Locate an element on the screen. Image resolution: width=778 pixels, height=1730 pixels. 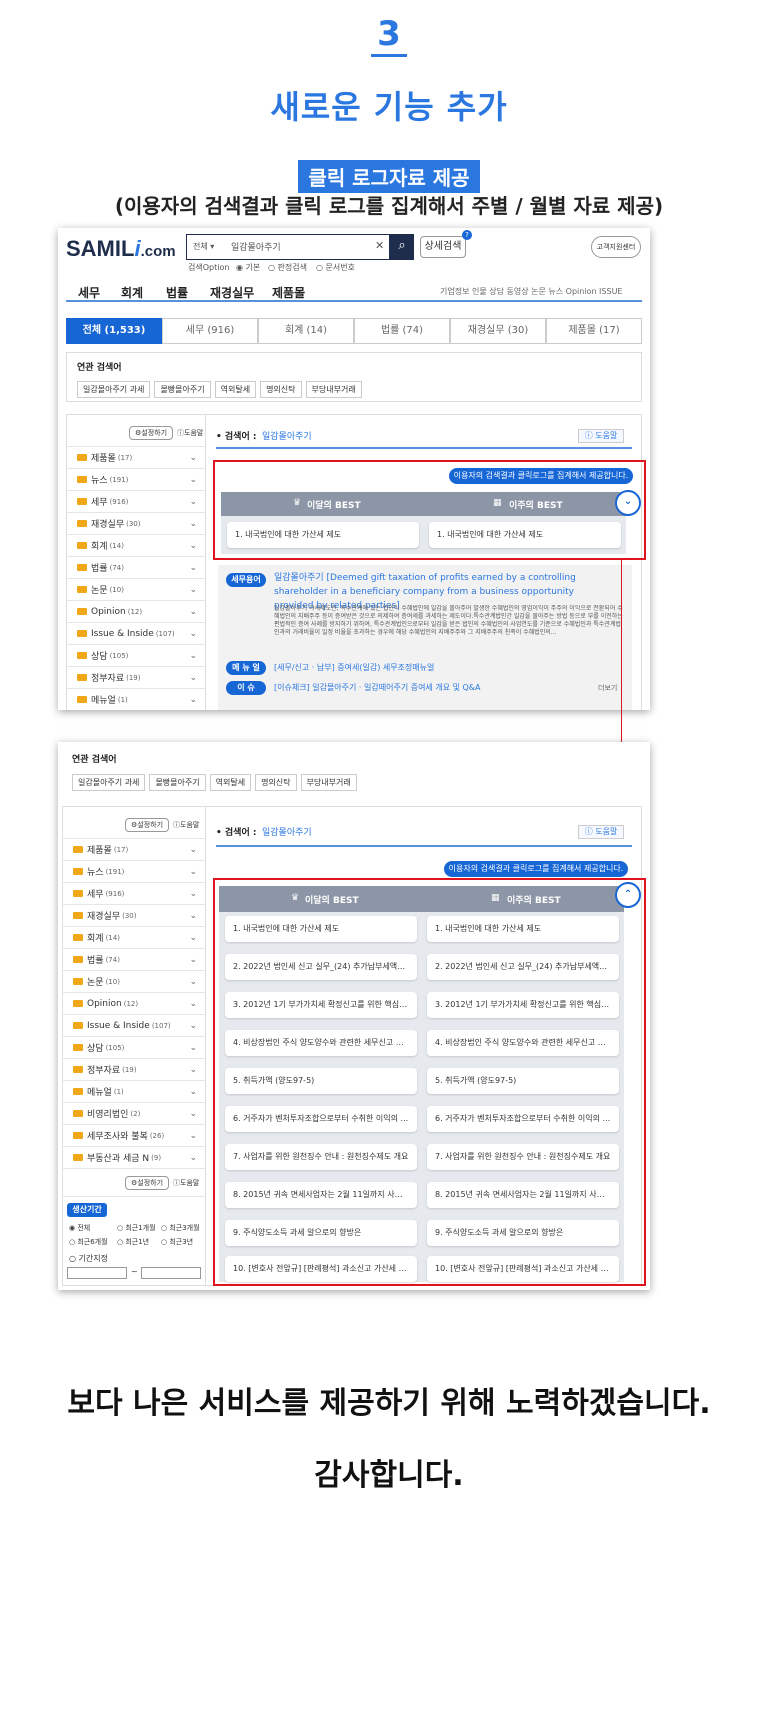
start-date-input is located at coordinates (97, 1273).